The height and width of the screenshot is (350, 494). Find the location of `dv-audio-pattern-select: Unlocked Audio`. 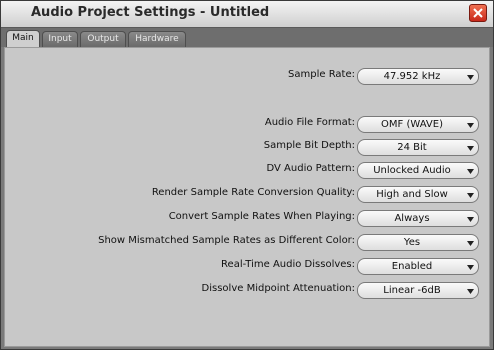

dv-audio-pattern-select: Unlocked Audio is located at coordinates (418, 170).